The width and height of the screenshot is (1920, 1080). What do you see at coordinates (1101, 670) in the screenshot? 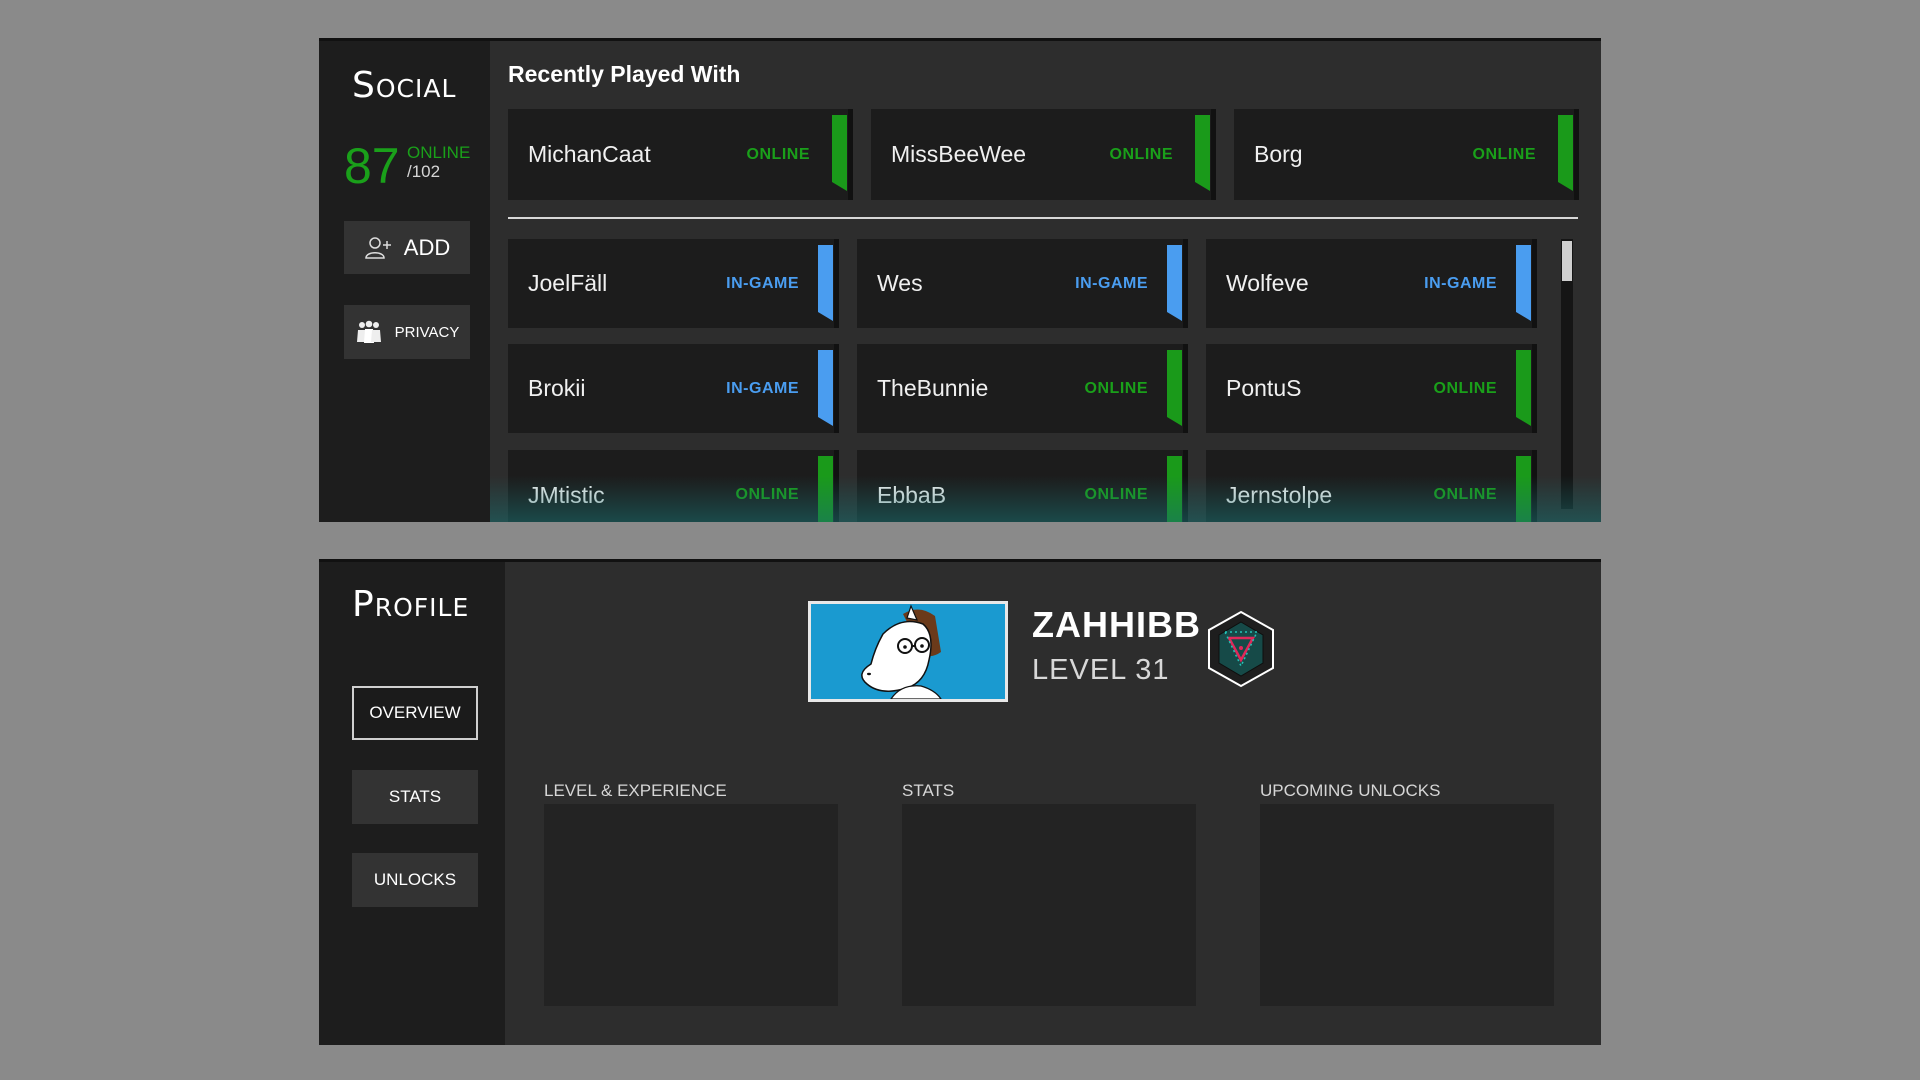
I see `profile-level: LEVEL 31` at bounding box center [1101, 670].